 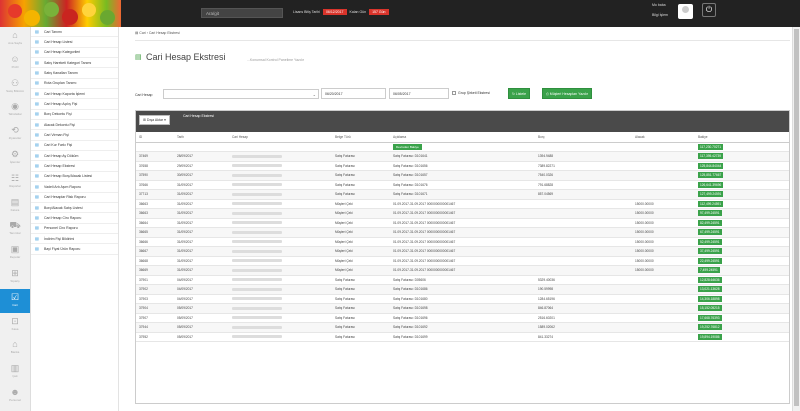 I want to click on divider, so click(x=462, y=40).